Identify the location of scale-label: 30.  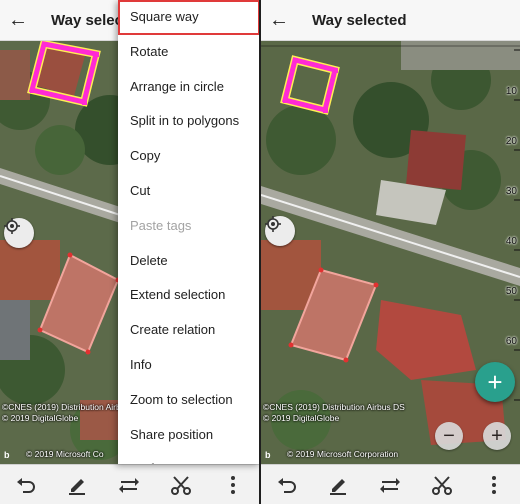
(511, 191).